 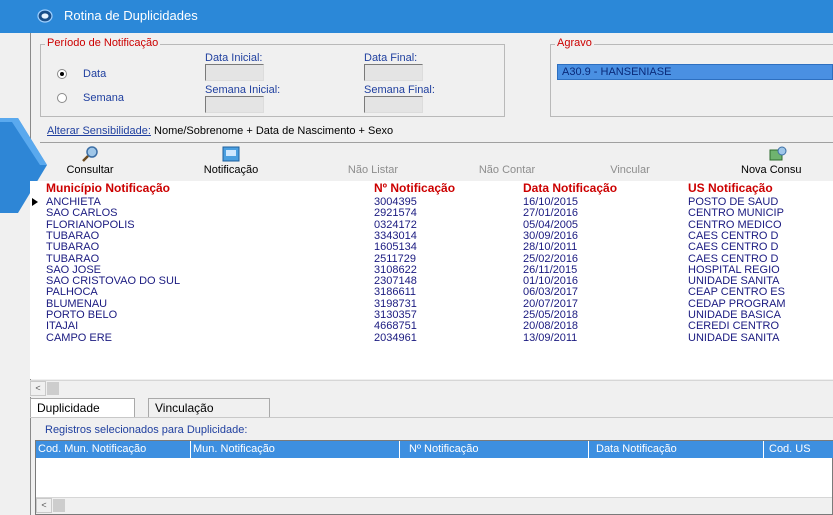 I want to click on radio-semana, so click(x=62, y=98).